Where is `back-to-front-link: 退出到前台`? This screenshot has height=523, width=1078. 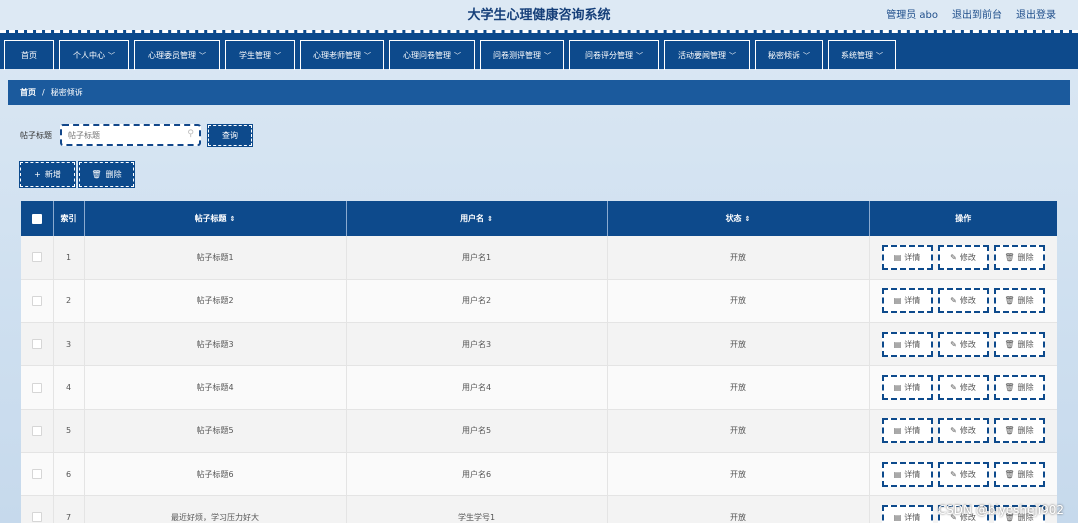
back-to-front-link: 退出到前台 is located at coordinates (977, 13).